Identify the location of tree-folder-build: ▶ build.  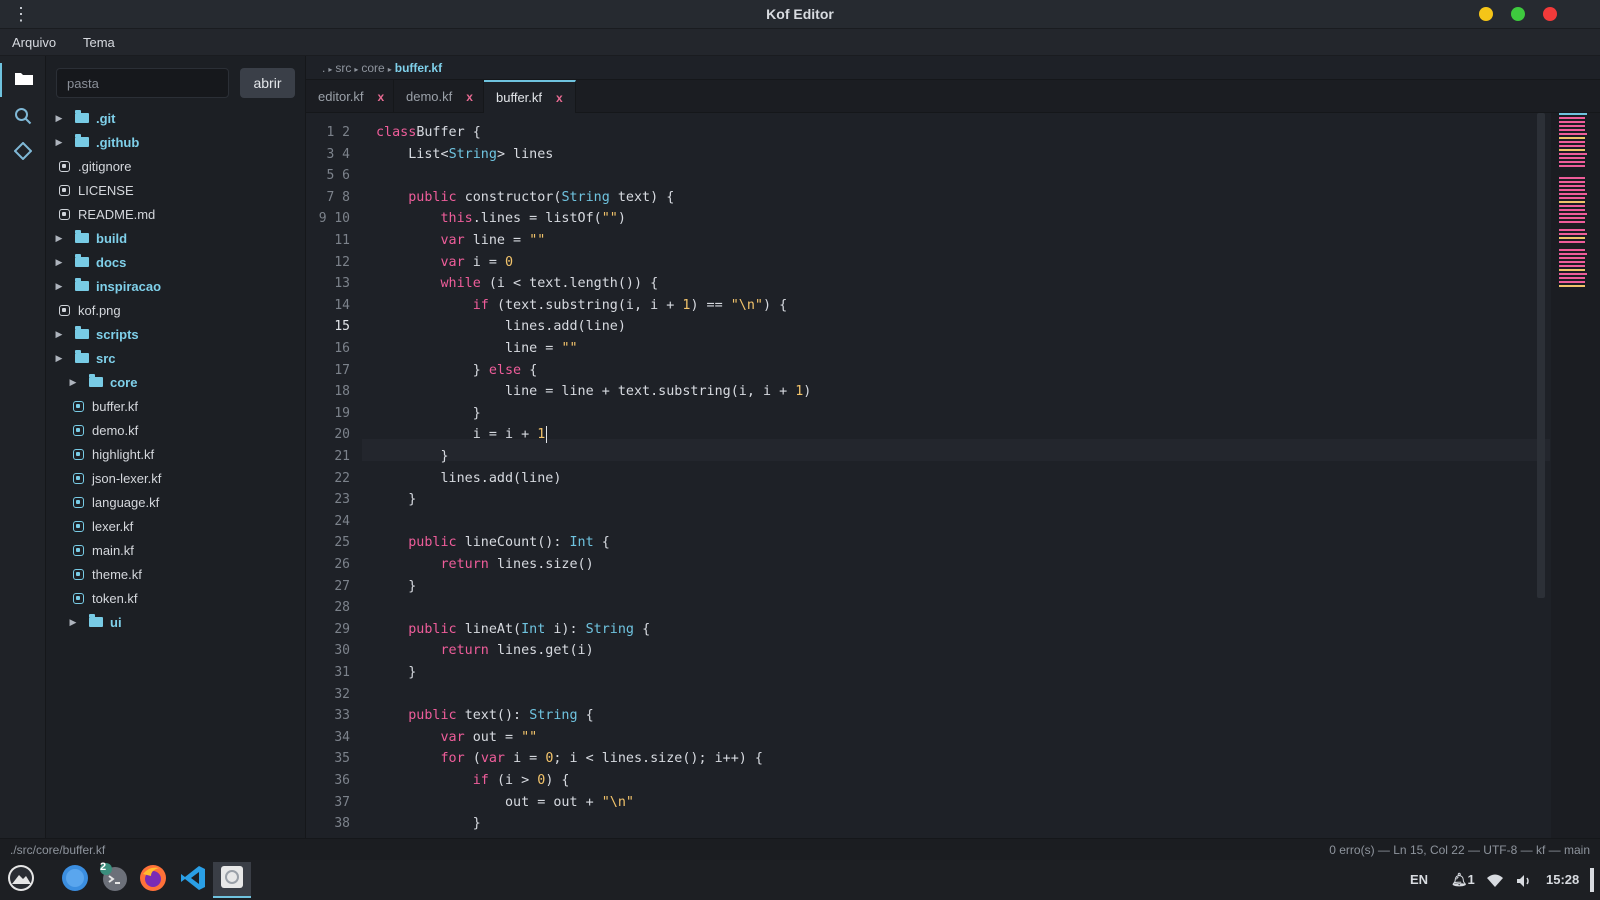
(176, 238).